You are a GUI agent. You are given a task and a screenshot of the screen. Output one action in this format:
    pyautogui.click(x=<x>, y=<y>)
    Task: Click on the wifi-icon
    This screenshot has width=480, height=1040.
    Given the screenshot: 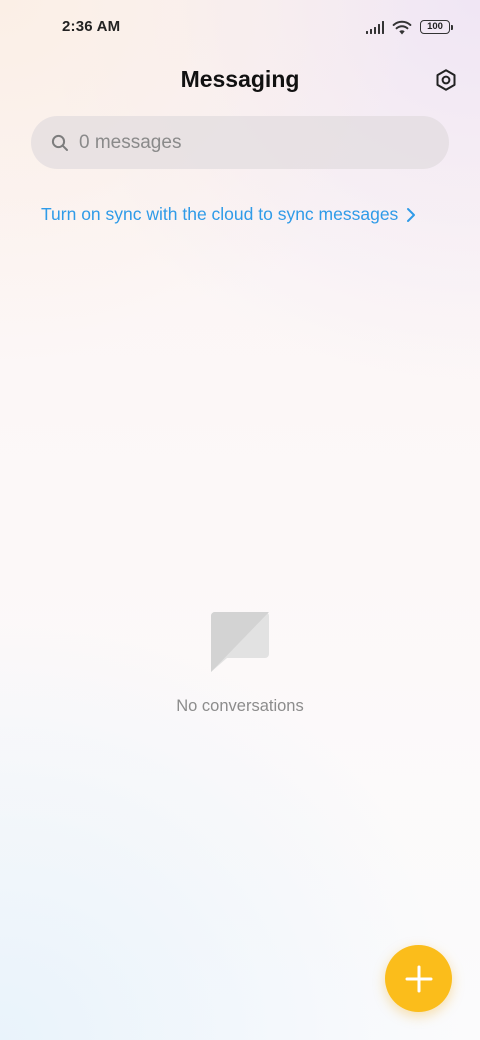 What is the action you would take?
    pyautogui.click(x=402, y=27)
    